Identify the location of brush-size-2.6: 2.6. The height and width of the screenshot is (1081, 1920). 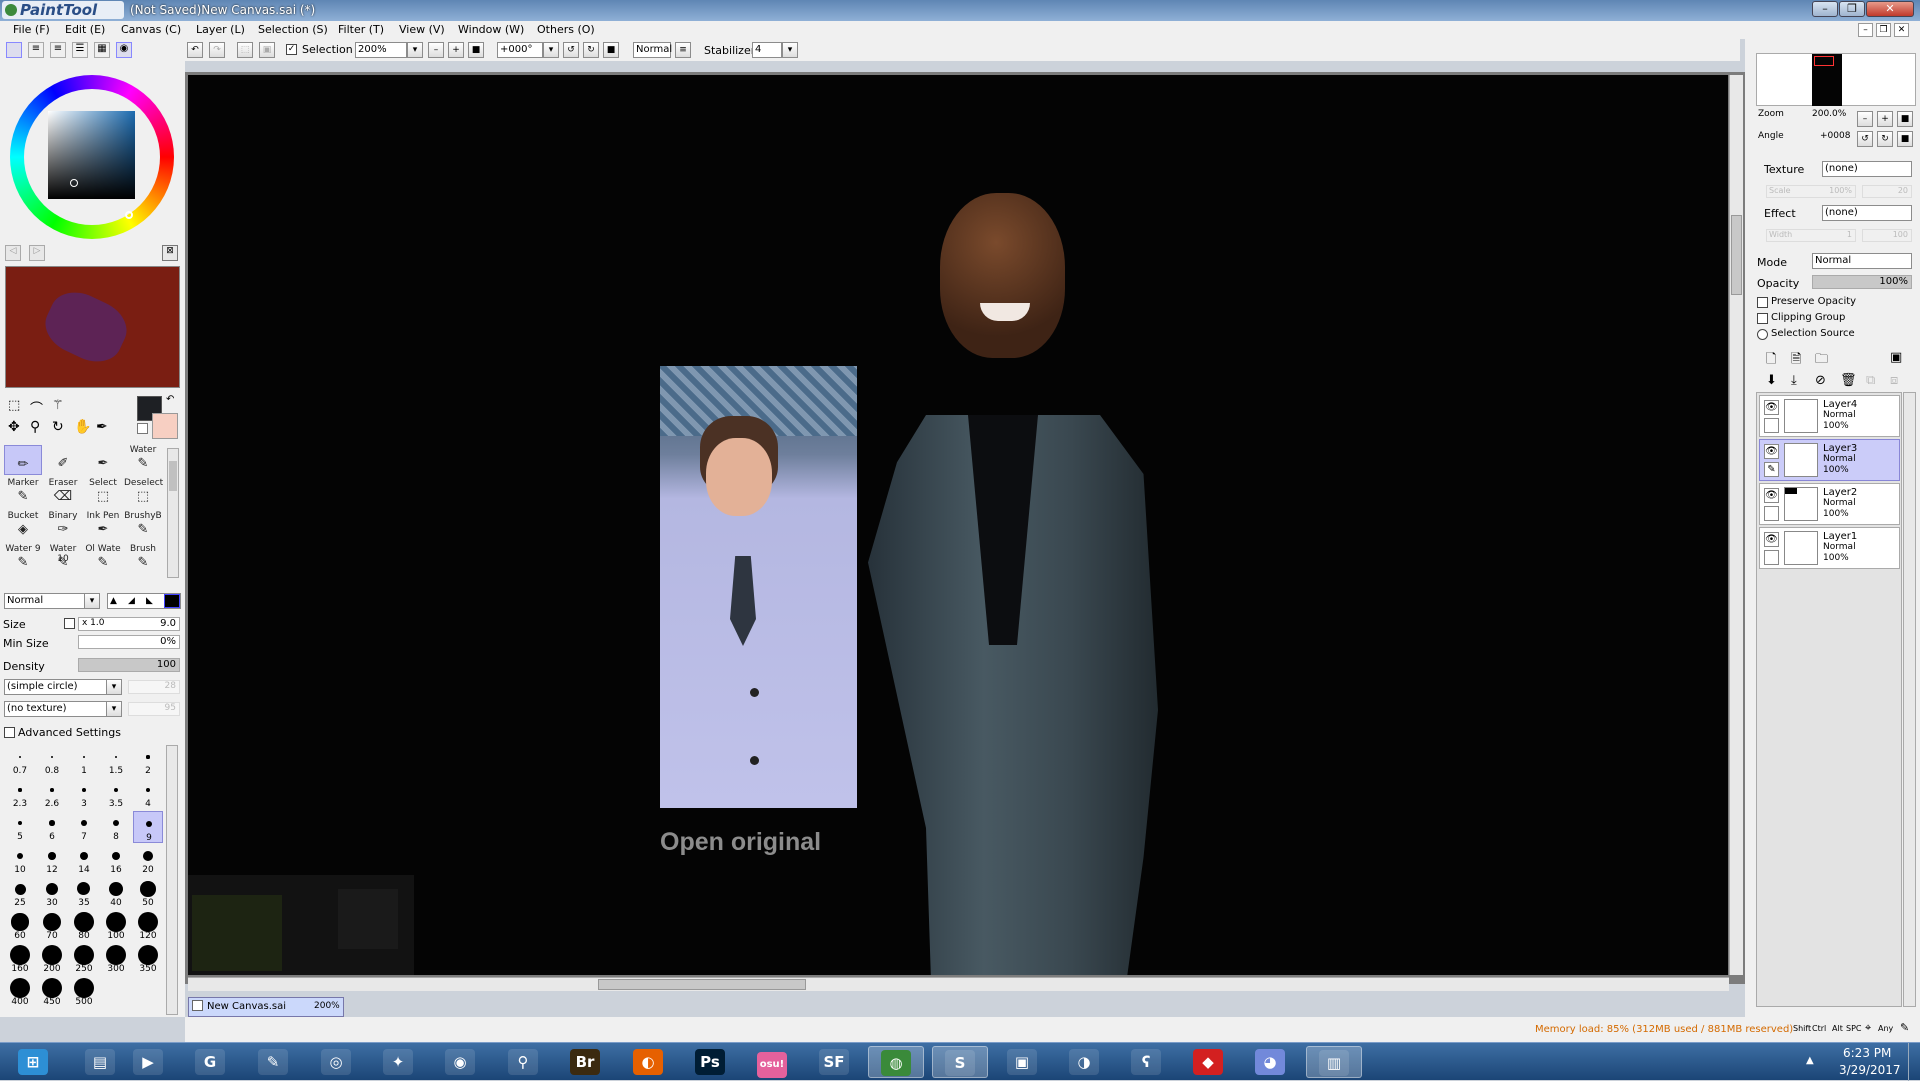
(52, 794).